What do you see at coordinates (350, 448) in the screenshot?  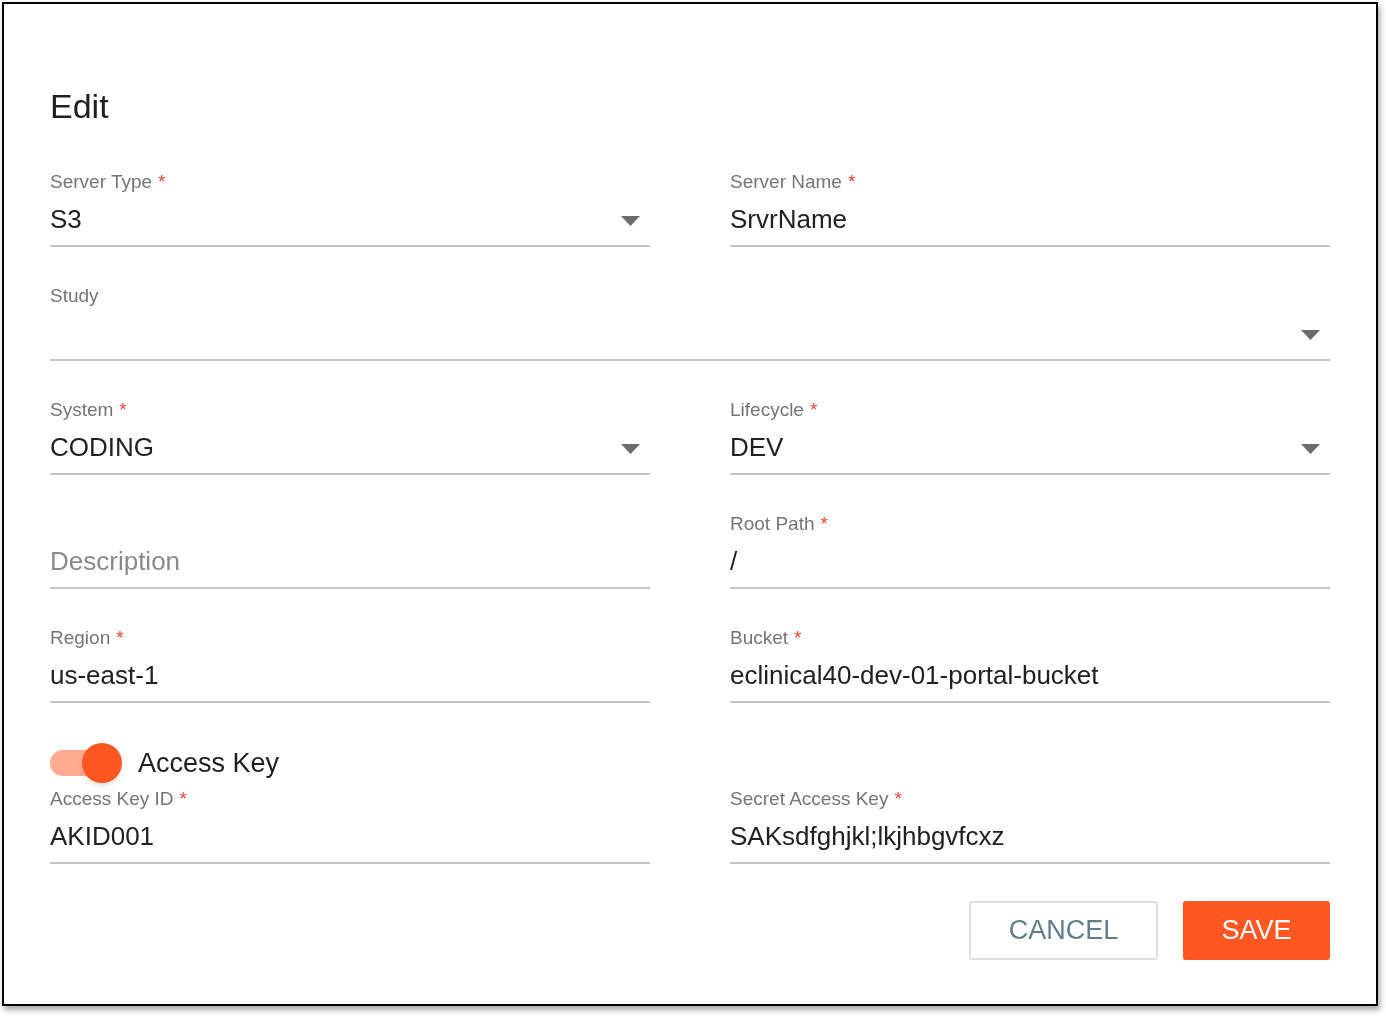 I see `select-field: CODING` at bounding box center [350, 448].